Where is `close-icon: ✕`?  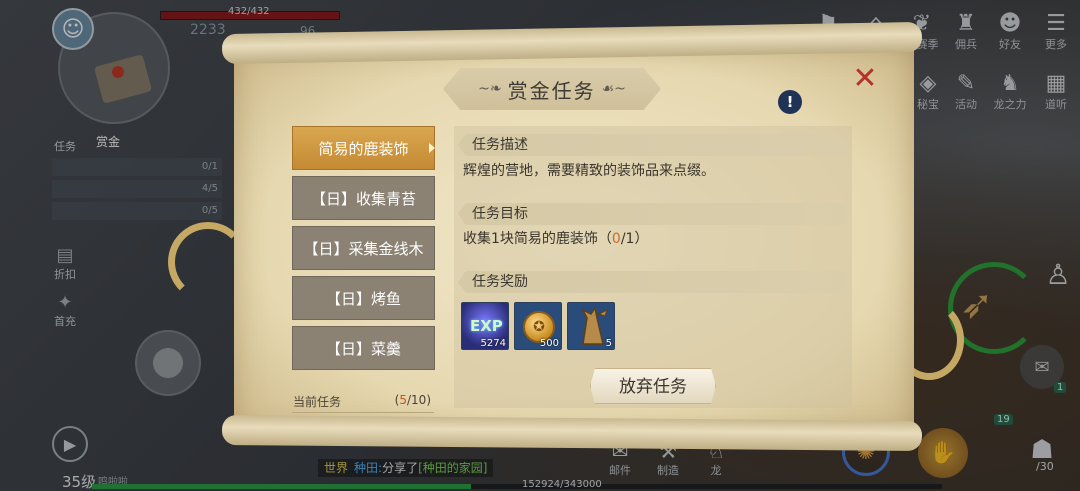 close-icon: ✕ is located at coordinates (865, 78).